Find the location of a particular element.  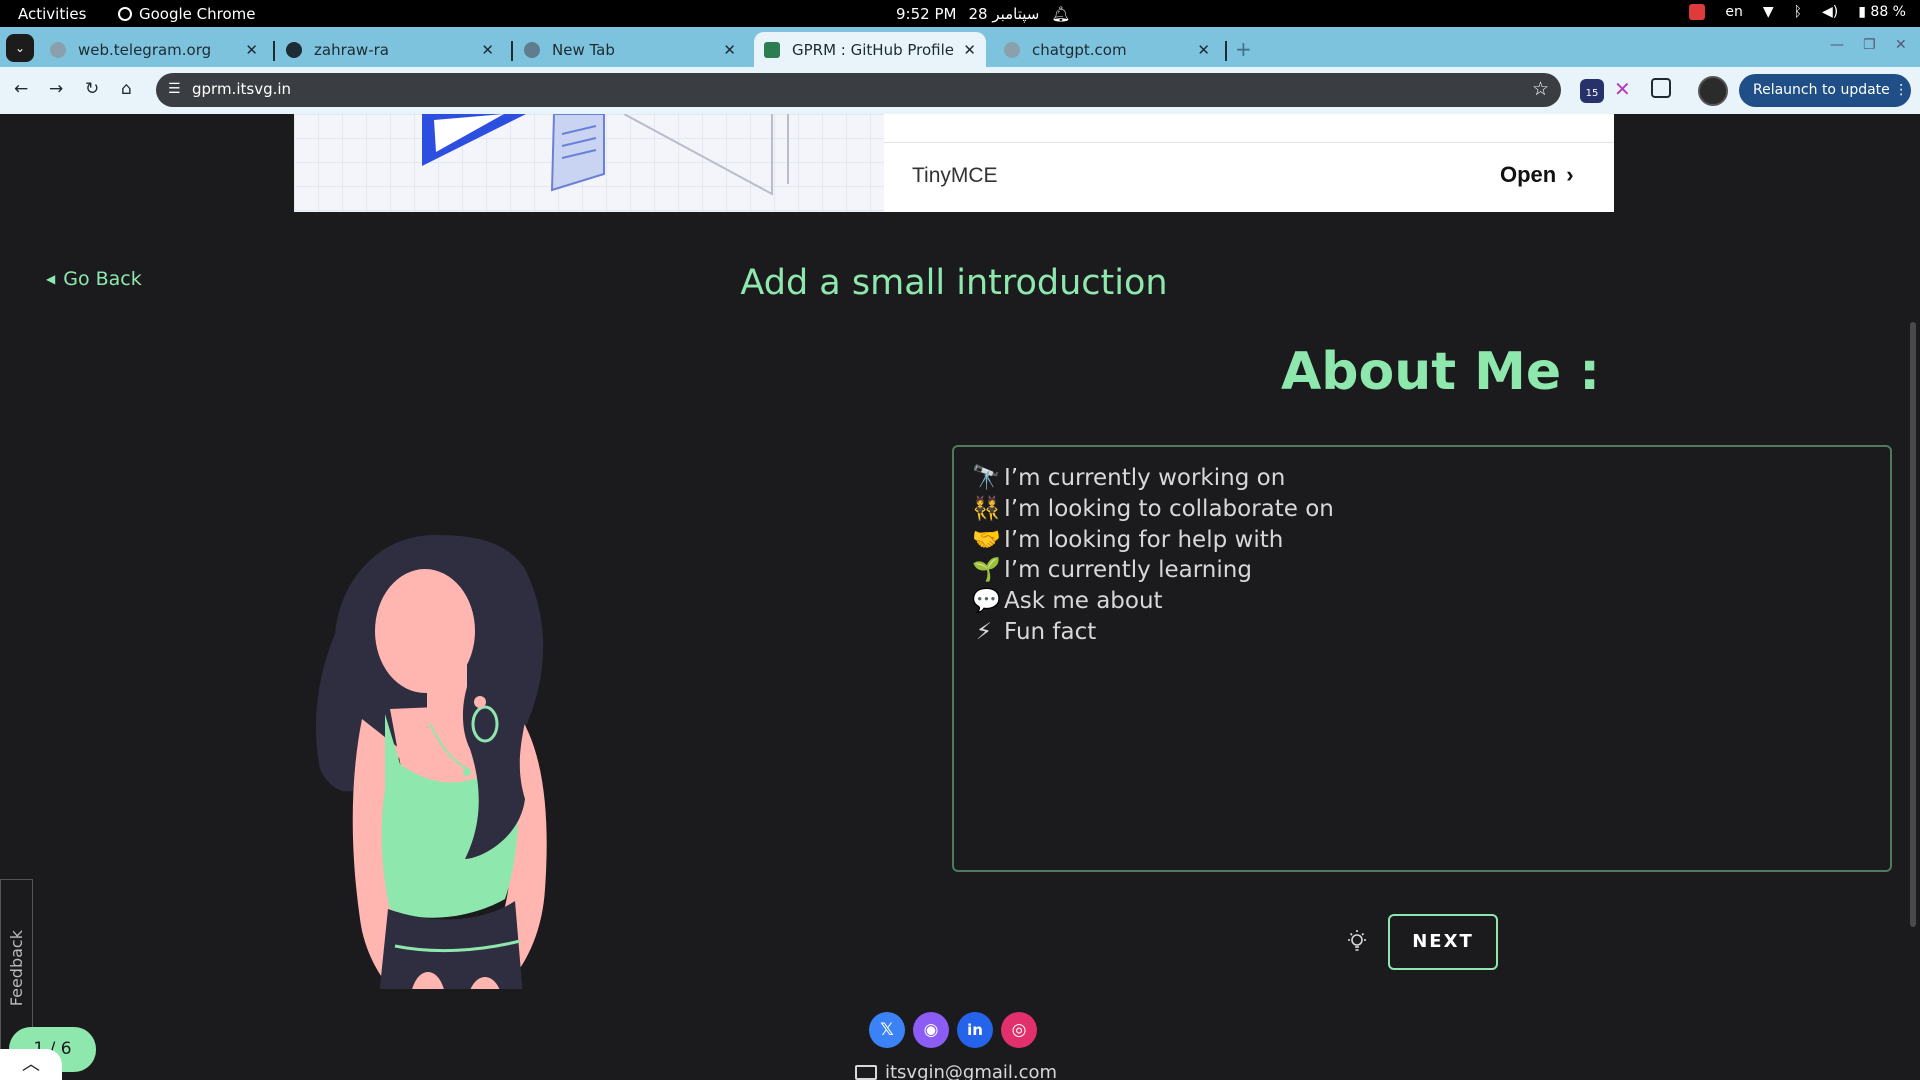

relaunch-button: Relaunch to update ⋮ is located at coordinates (1825, 90).